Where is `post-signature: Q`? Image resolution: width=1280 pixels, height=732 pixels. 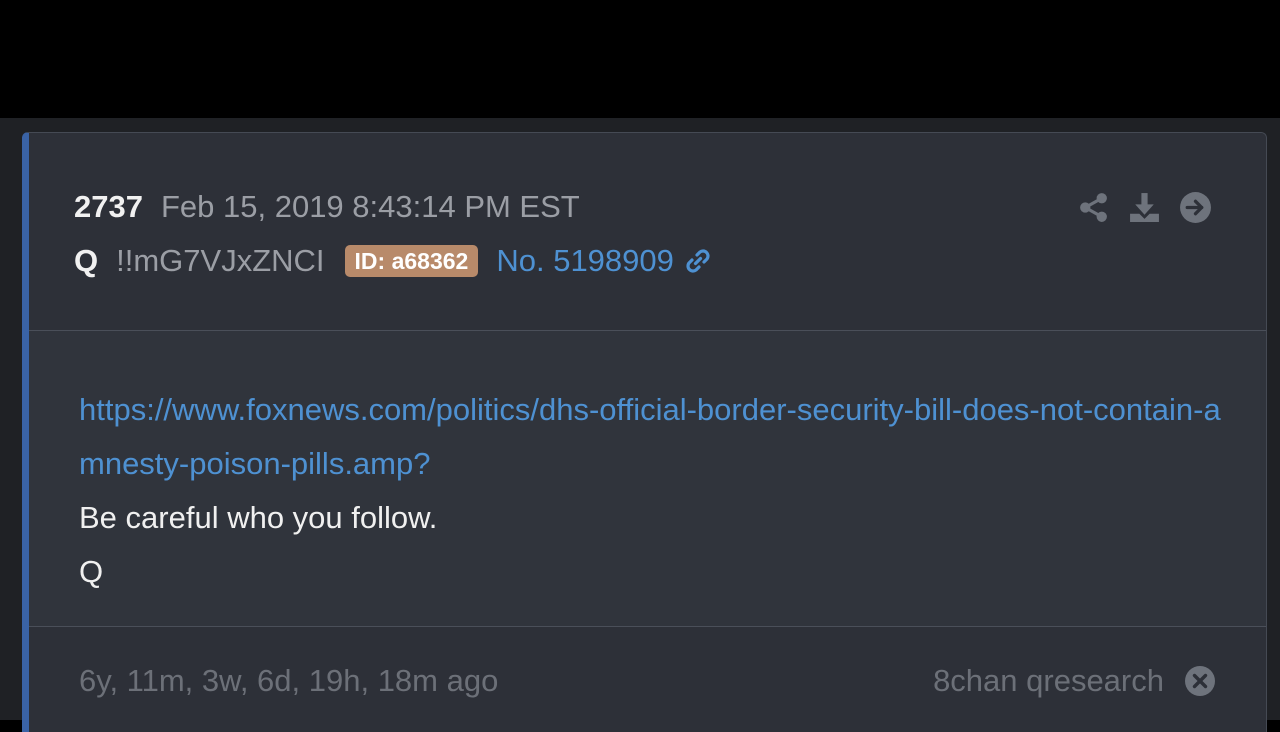
post-signature: Q is located at coordinates (91, 571).